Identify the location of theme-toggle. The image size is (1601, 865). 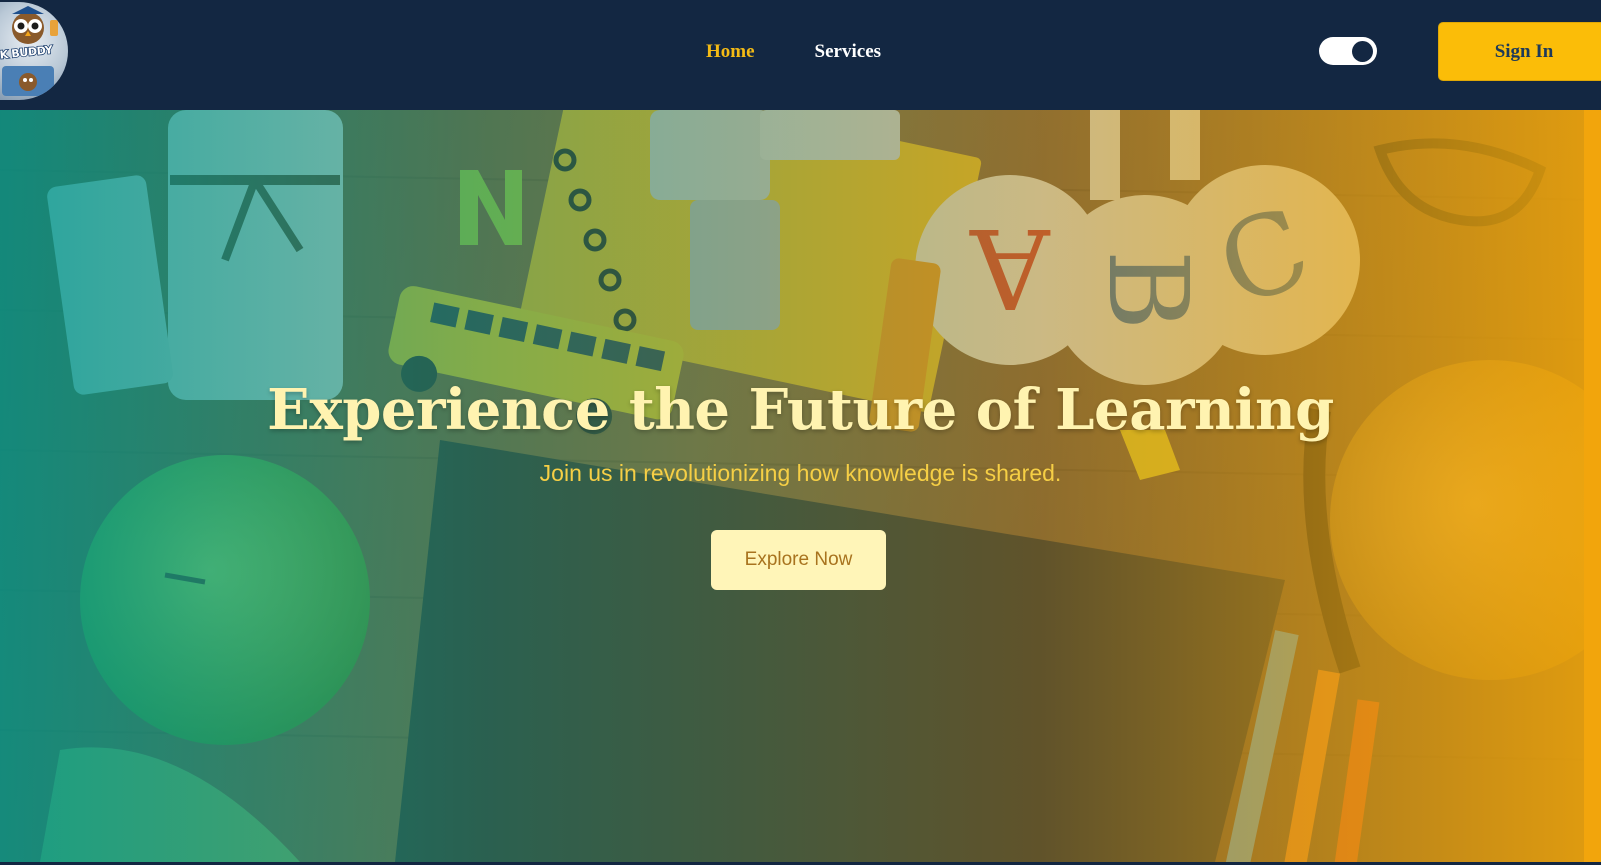
(1348, 51).